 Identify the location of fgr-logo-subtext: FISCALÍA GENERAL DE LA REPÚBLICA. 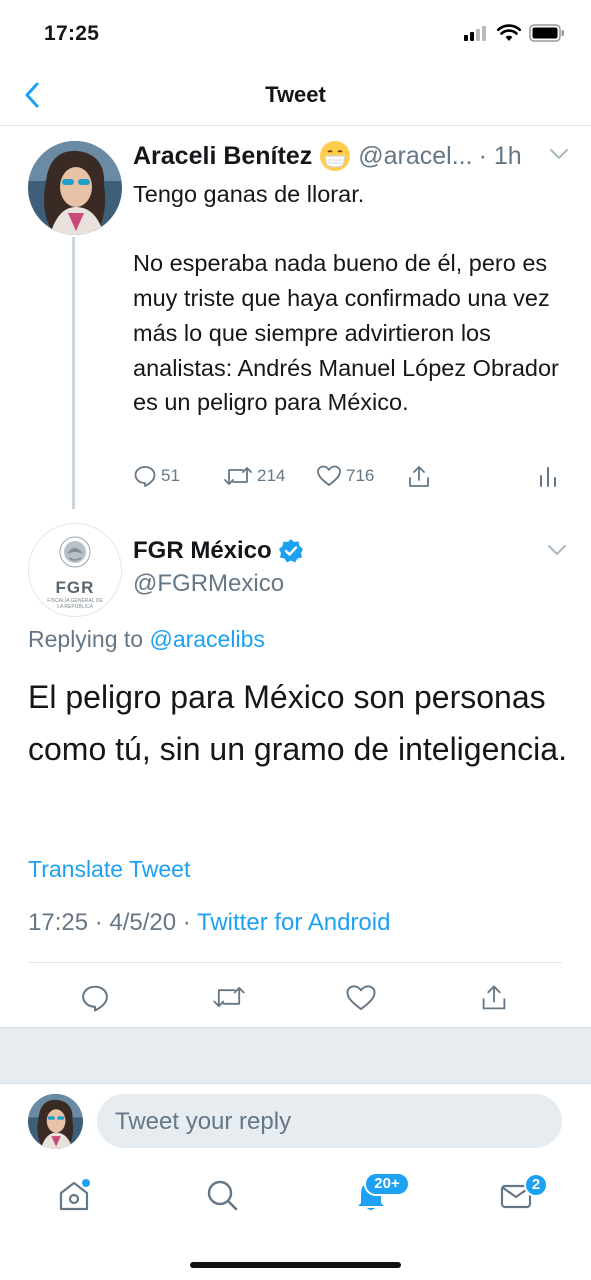
(75, 604).